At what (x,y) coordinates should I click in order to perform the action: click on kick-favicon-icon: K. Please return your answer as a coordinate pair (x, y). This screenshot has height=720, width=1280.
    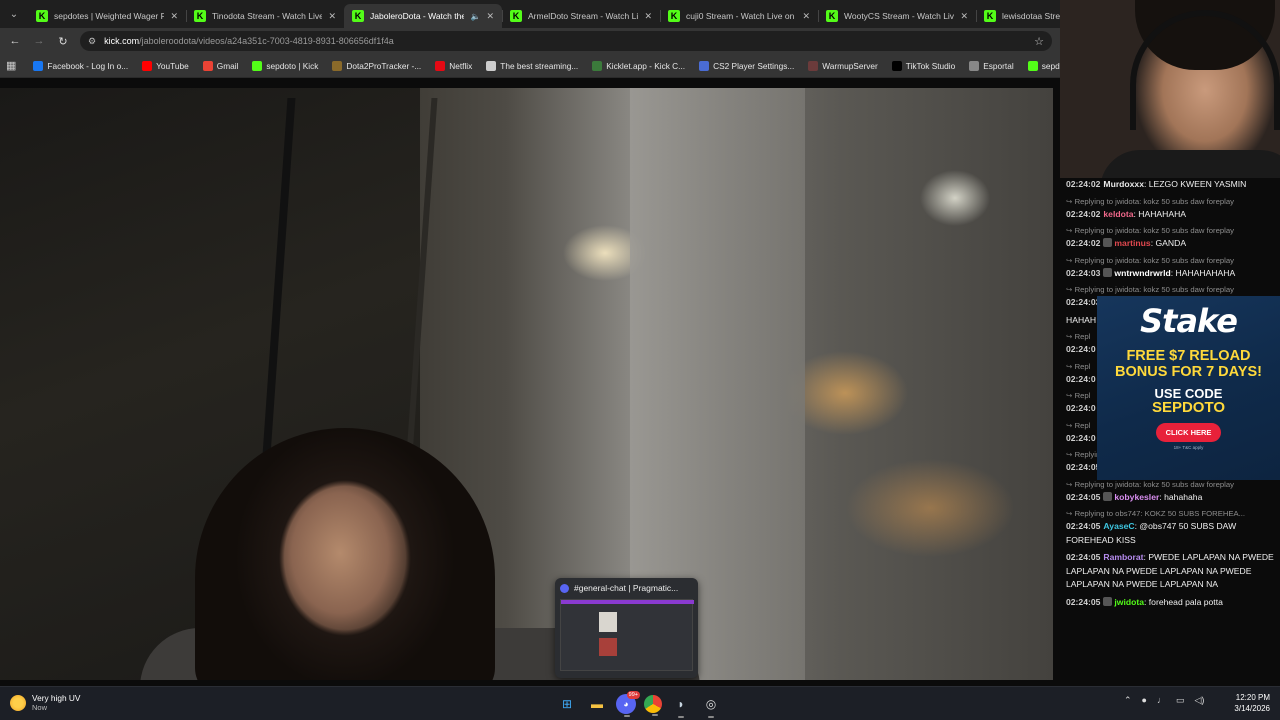
    Looking at the image, I should click on (200, 16).